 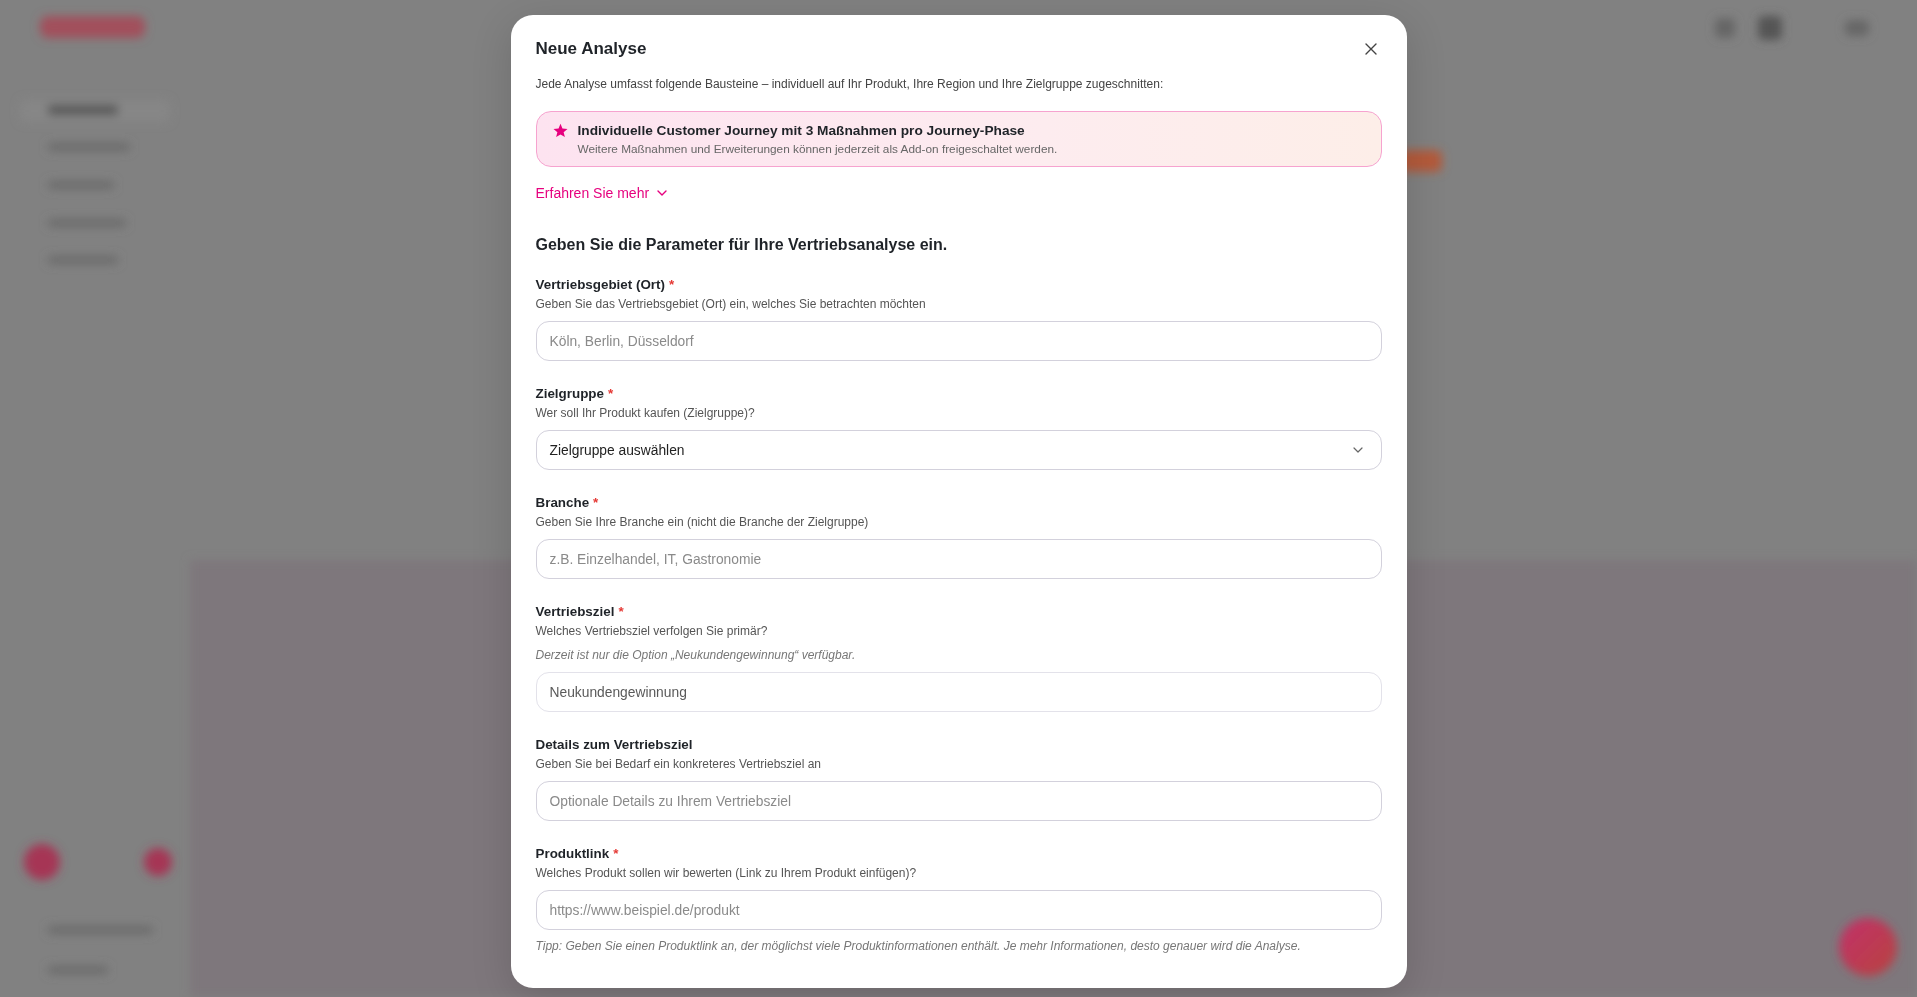 What do you see at coordinates (918, 946) in the screenshot?
I see `field-tip: Tipp: Geben Sie einen Produktlink an, der möglichst viele Produktinformationen enthält. Je mehr Informationen, desto genauer wird die Analyse.` at bounding box center [918, 946].